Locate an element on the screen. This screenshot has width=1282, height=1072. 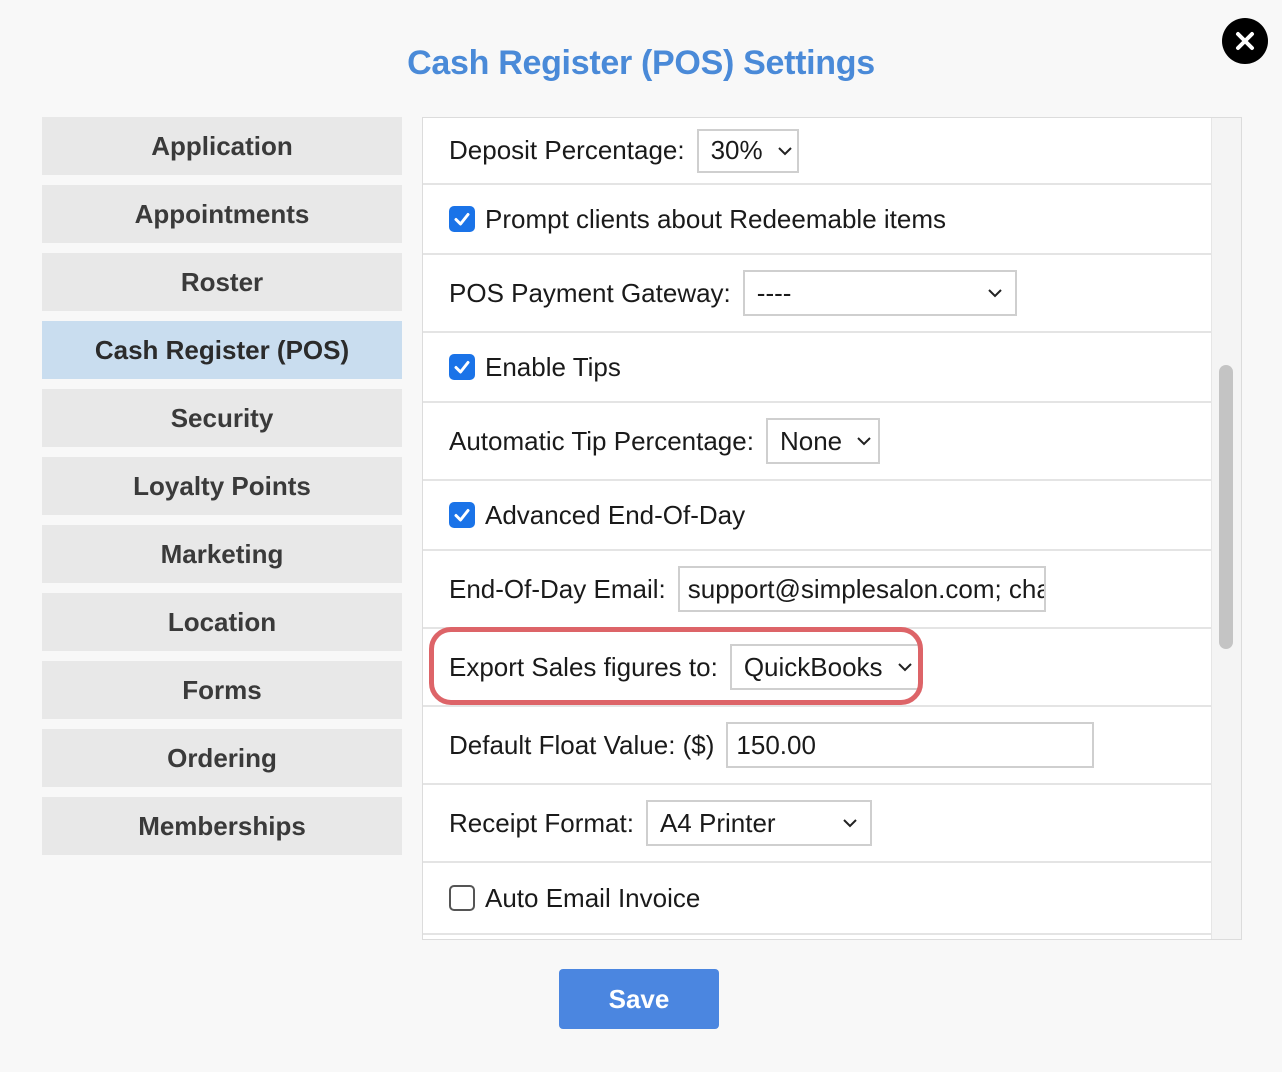
sidebar-item-forms: Forms is located at coordinates (222, 690).